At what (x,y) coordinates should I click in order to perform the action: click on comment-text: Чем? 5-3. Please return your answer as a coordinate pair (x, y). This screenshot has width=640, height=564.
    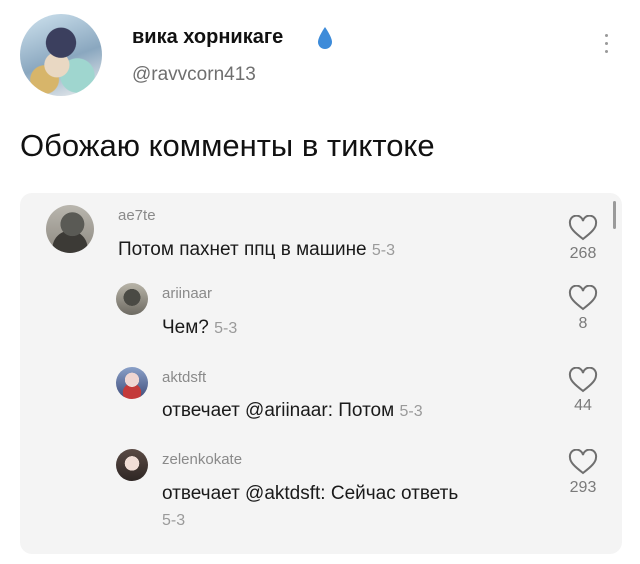
    Looking at the image, I should click on (199, 328).